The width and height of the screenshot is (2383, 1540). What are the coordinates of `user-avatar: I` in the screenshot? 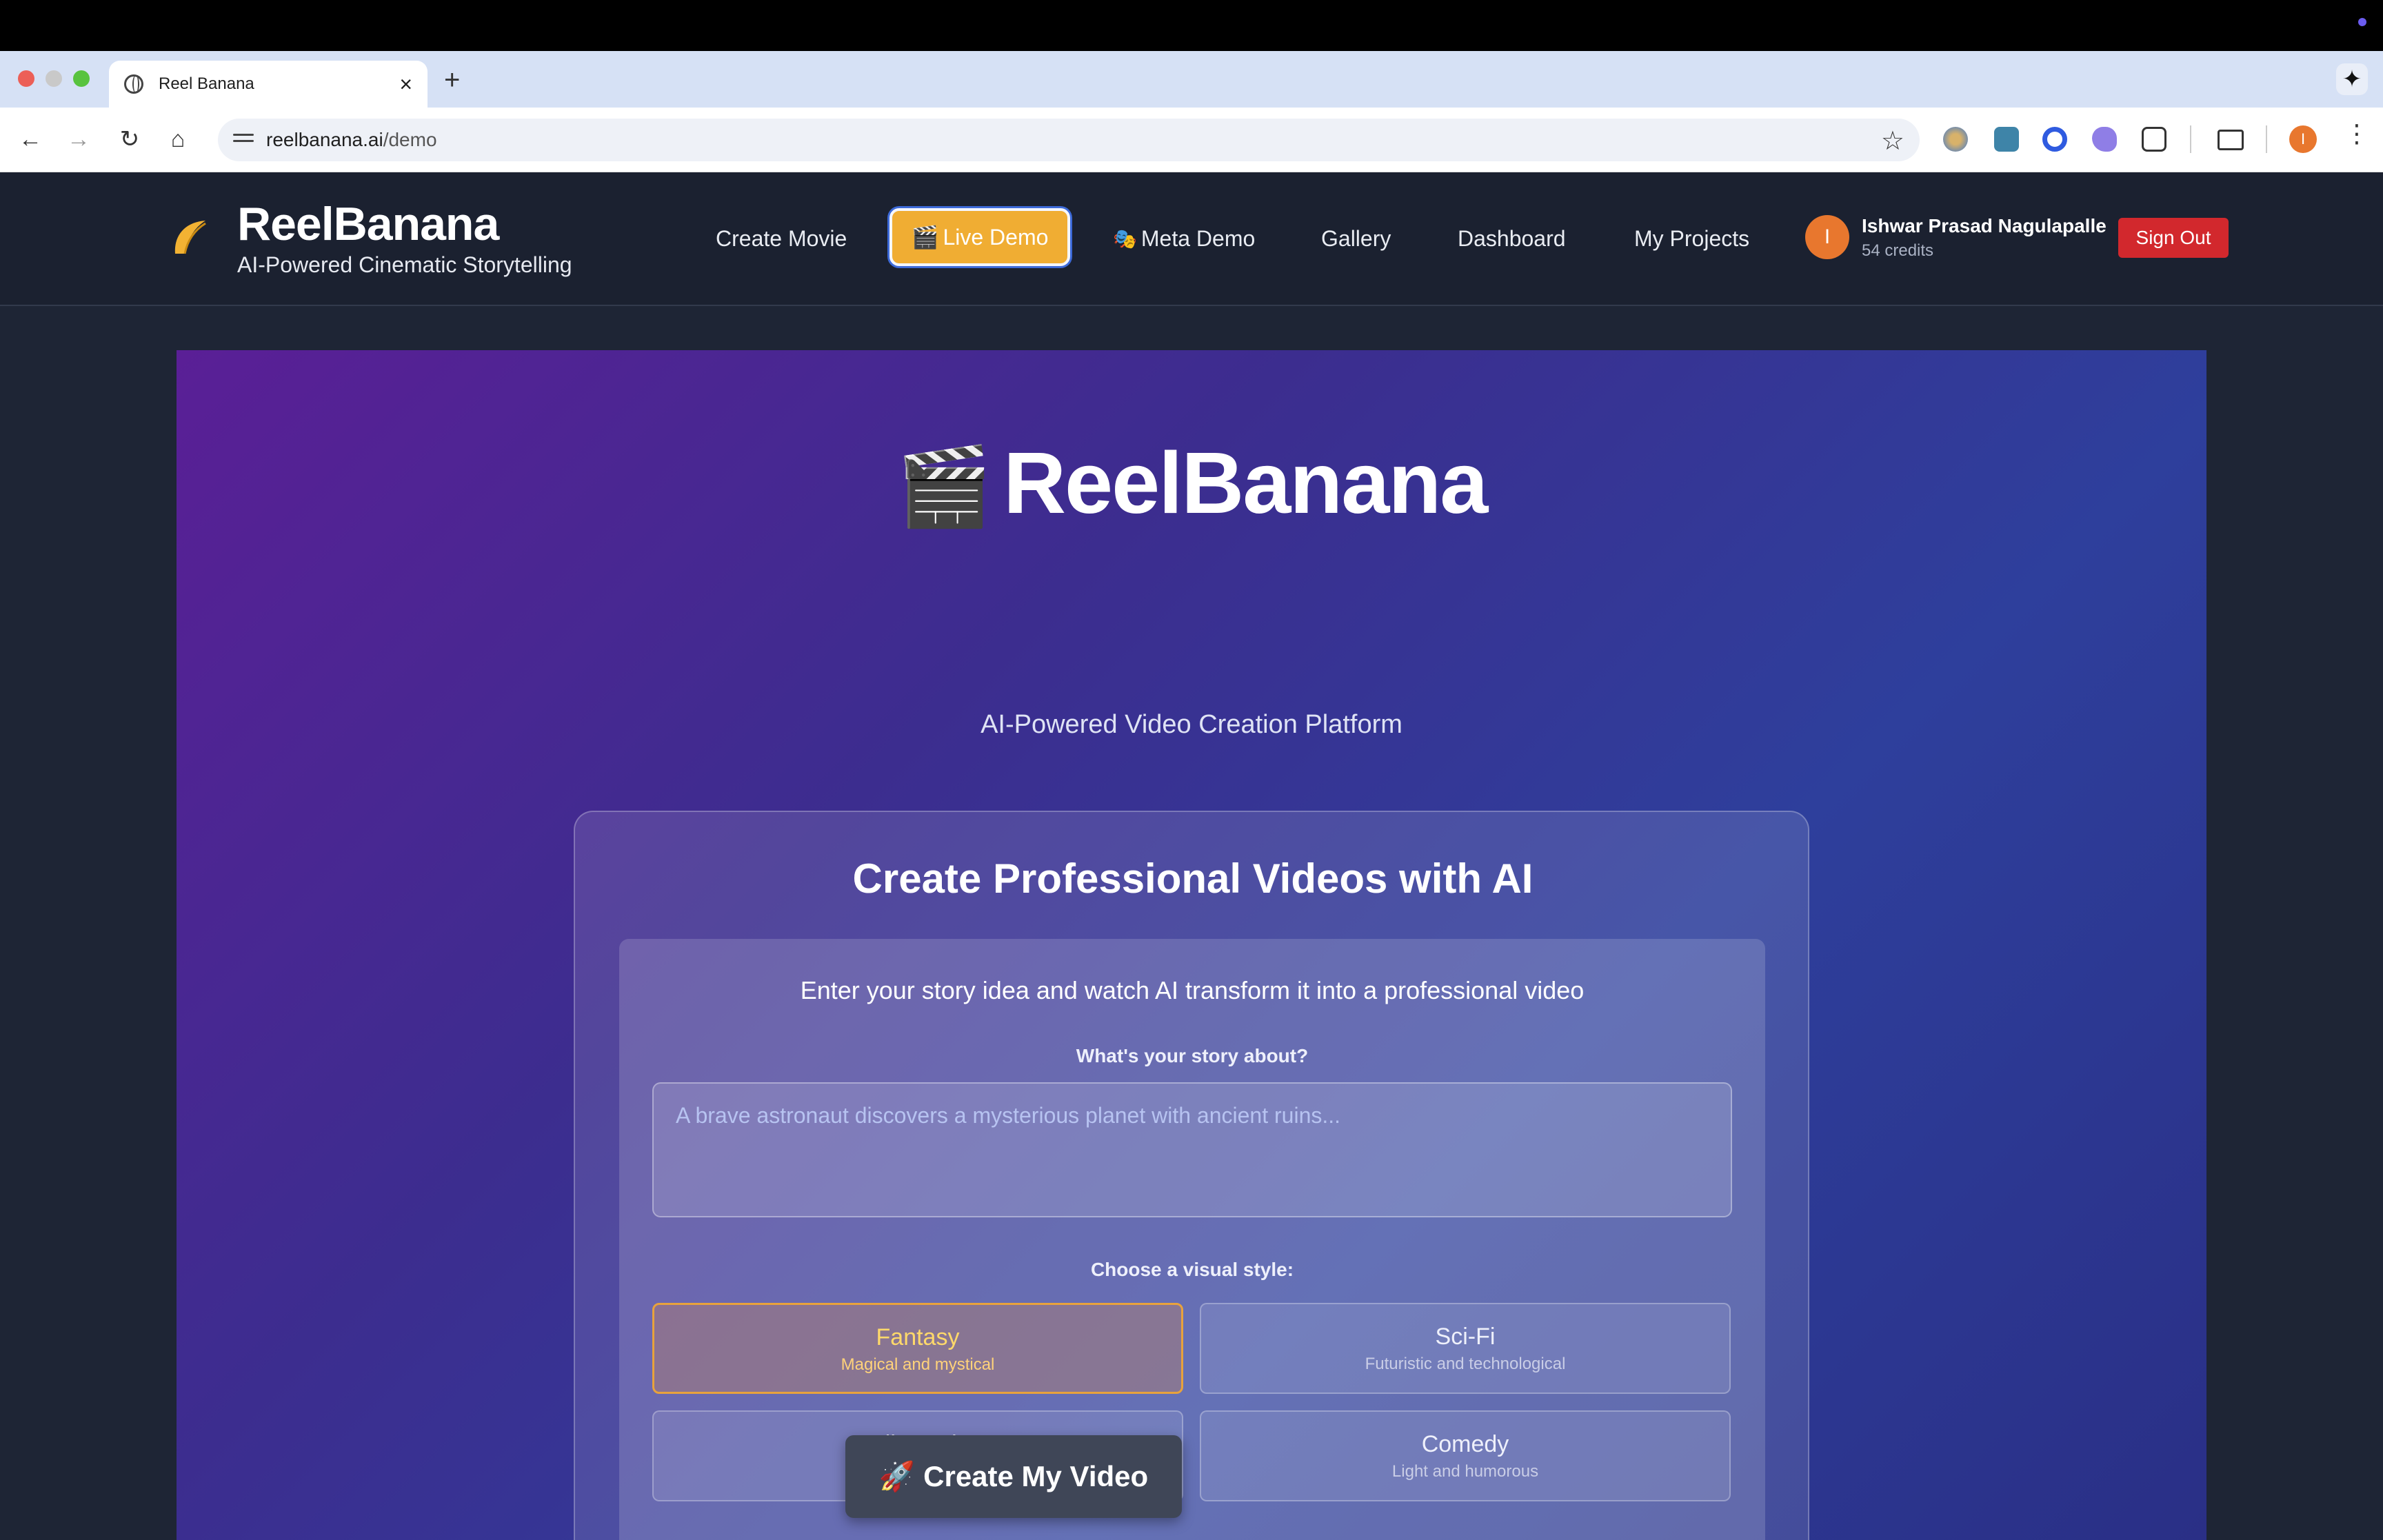 It's located at (1827, 237).